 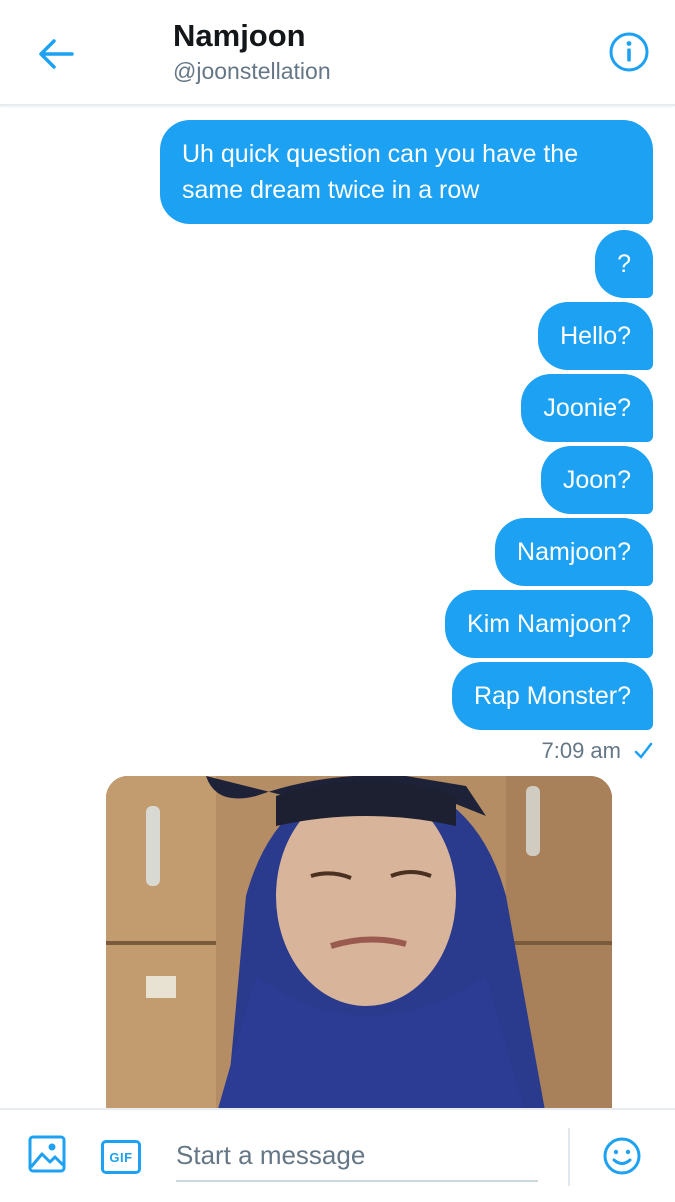 I want to click on image-icon, so click(x=47, y=1154).